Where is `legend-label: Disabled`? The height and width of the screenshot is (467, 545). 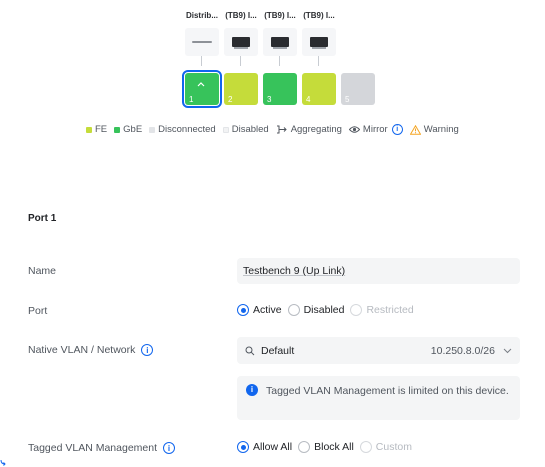 legend-label: Disabled is located at coordinates (250, 129).